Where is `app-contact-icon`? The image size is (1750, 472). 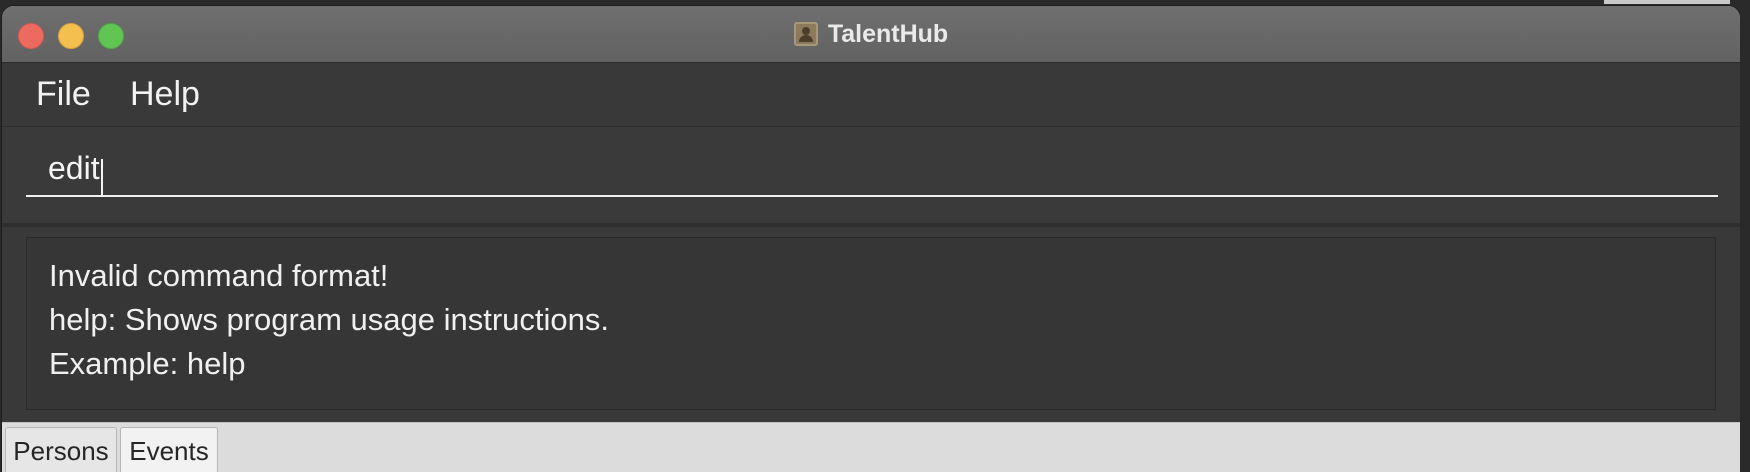 app-contact-icon is located at coordinates (805, 34).